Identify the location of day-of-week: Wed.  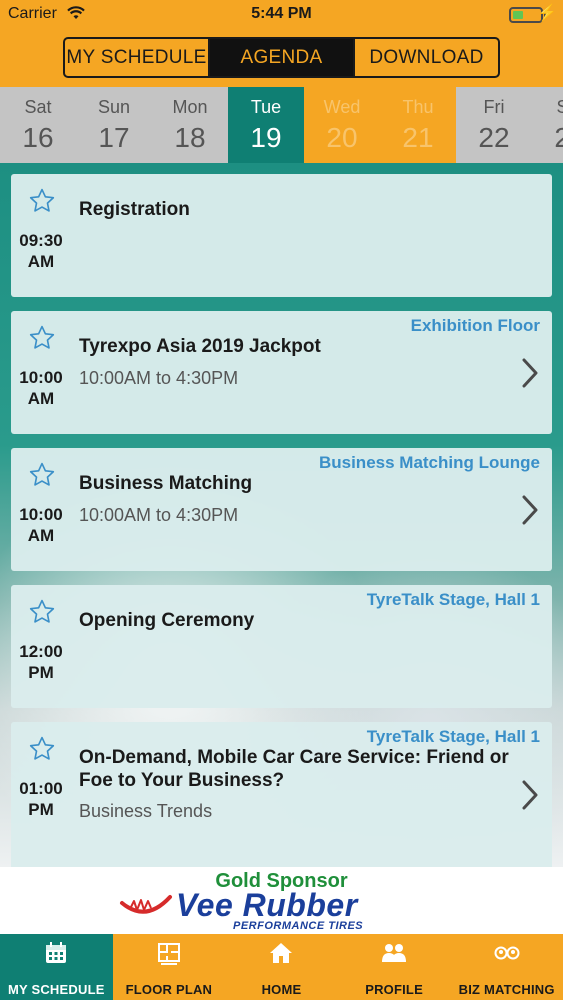
(342, 107).